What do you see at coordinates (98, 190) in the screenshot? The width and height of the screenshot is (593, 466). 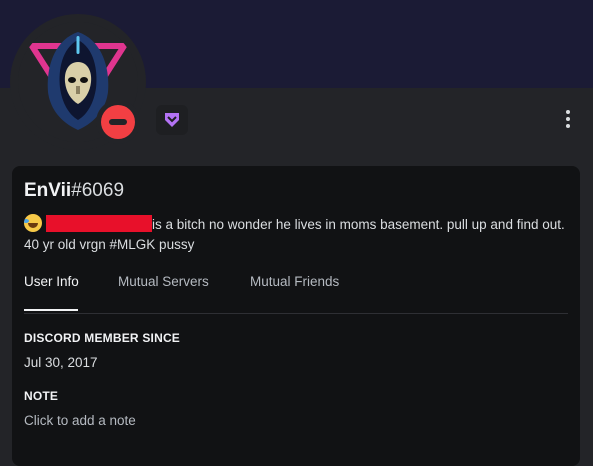 I see `discriminator: #6069` at bounding box center [98, 190].